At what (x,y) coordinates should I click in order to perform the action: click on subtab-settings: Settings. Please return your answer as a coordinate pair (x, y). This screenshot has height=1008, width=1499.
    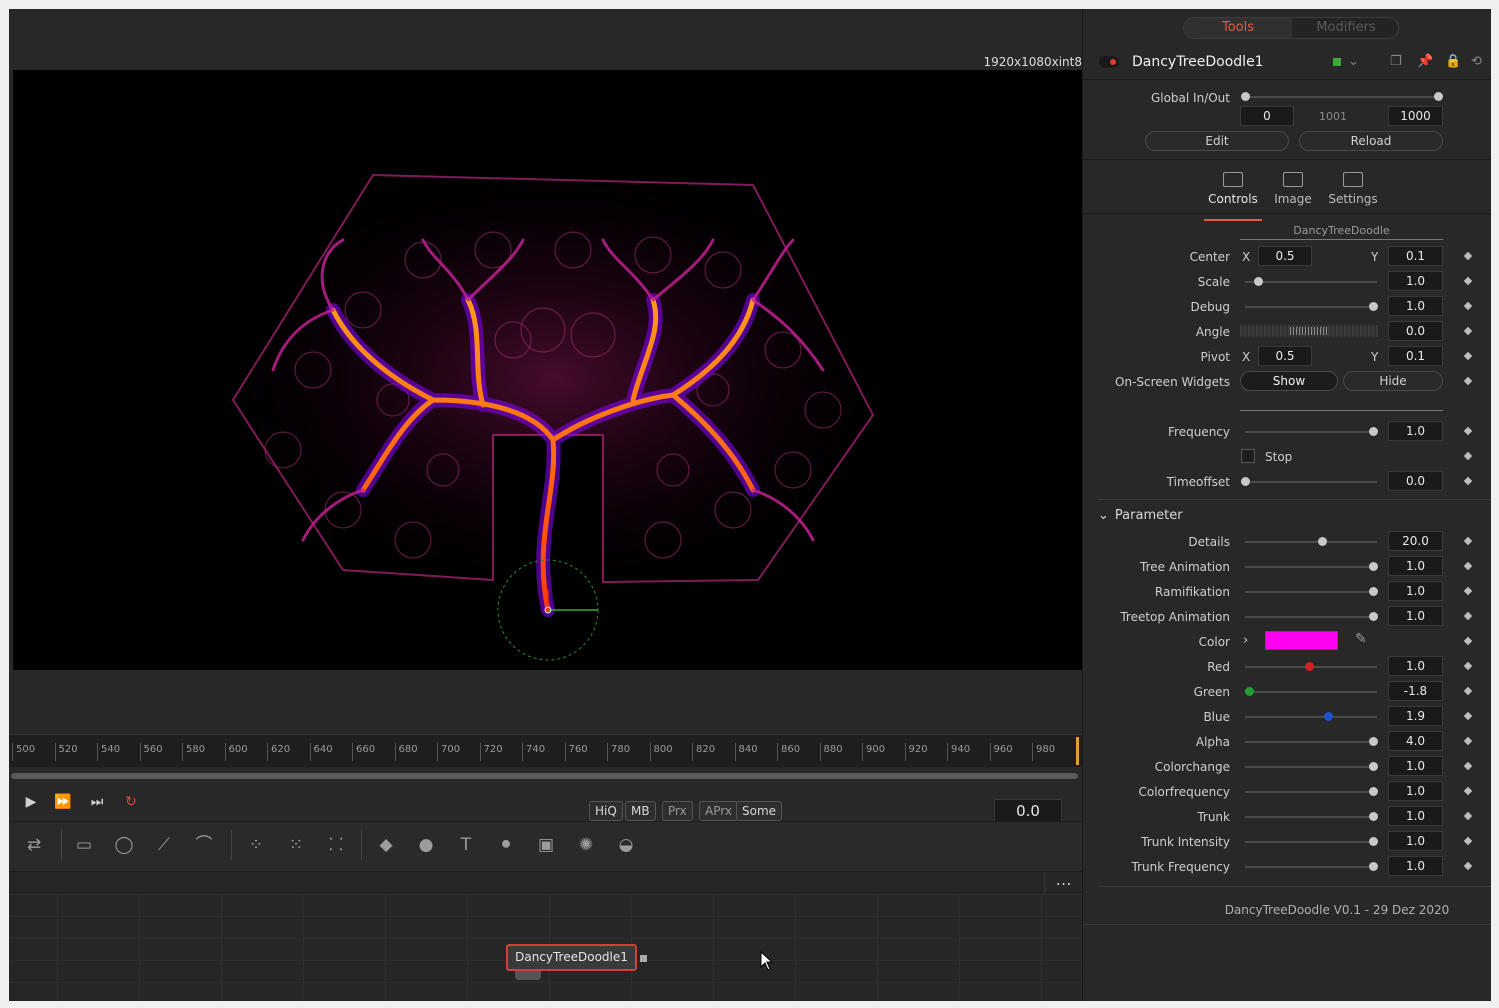
    Looking at the image, I should click on (1353, 189).